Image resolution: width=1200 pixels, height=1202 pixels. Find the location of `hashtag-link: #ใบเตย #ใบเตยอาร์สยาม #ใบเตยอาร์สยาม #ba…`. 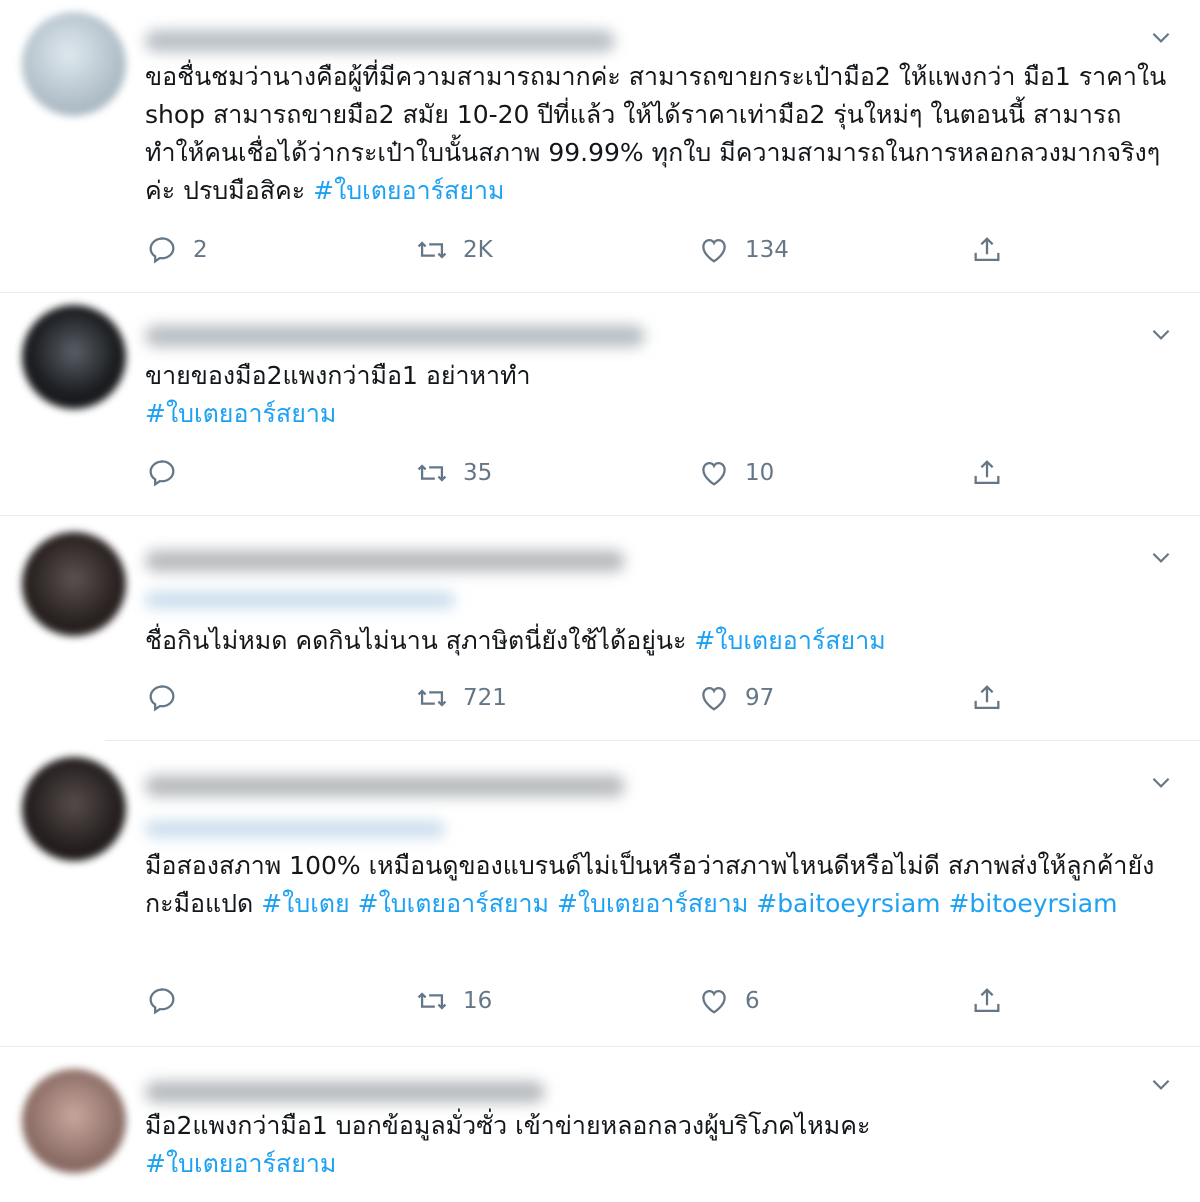

hashtag-link: #ใบเตย #ใบเตยอาร์สยาม #ใบเตยอาร์สยาม #ba… is located at coordinates (689, 903).